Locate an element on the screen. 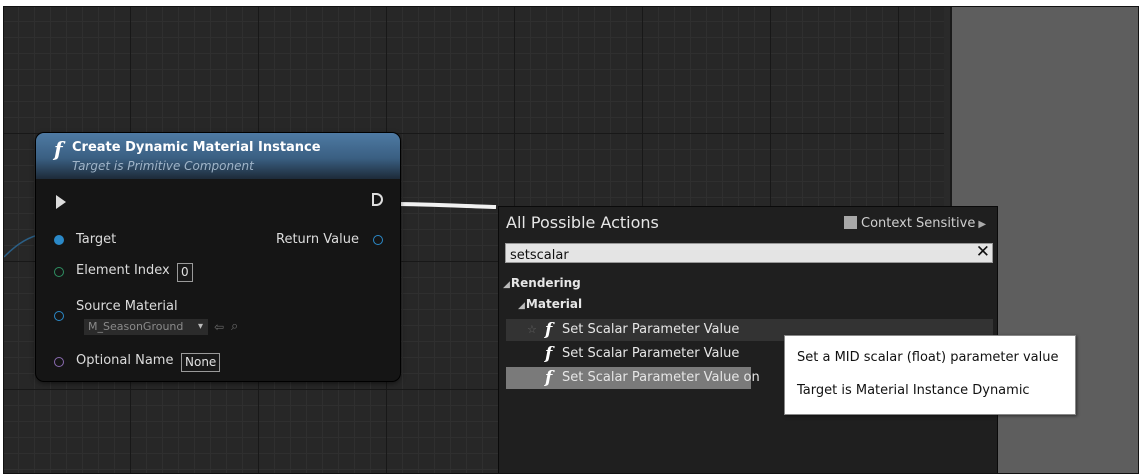 This screenshot has width=1141, height=476. search-box: ✕ is located at coordinates (749, 253).